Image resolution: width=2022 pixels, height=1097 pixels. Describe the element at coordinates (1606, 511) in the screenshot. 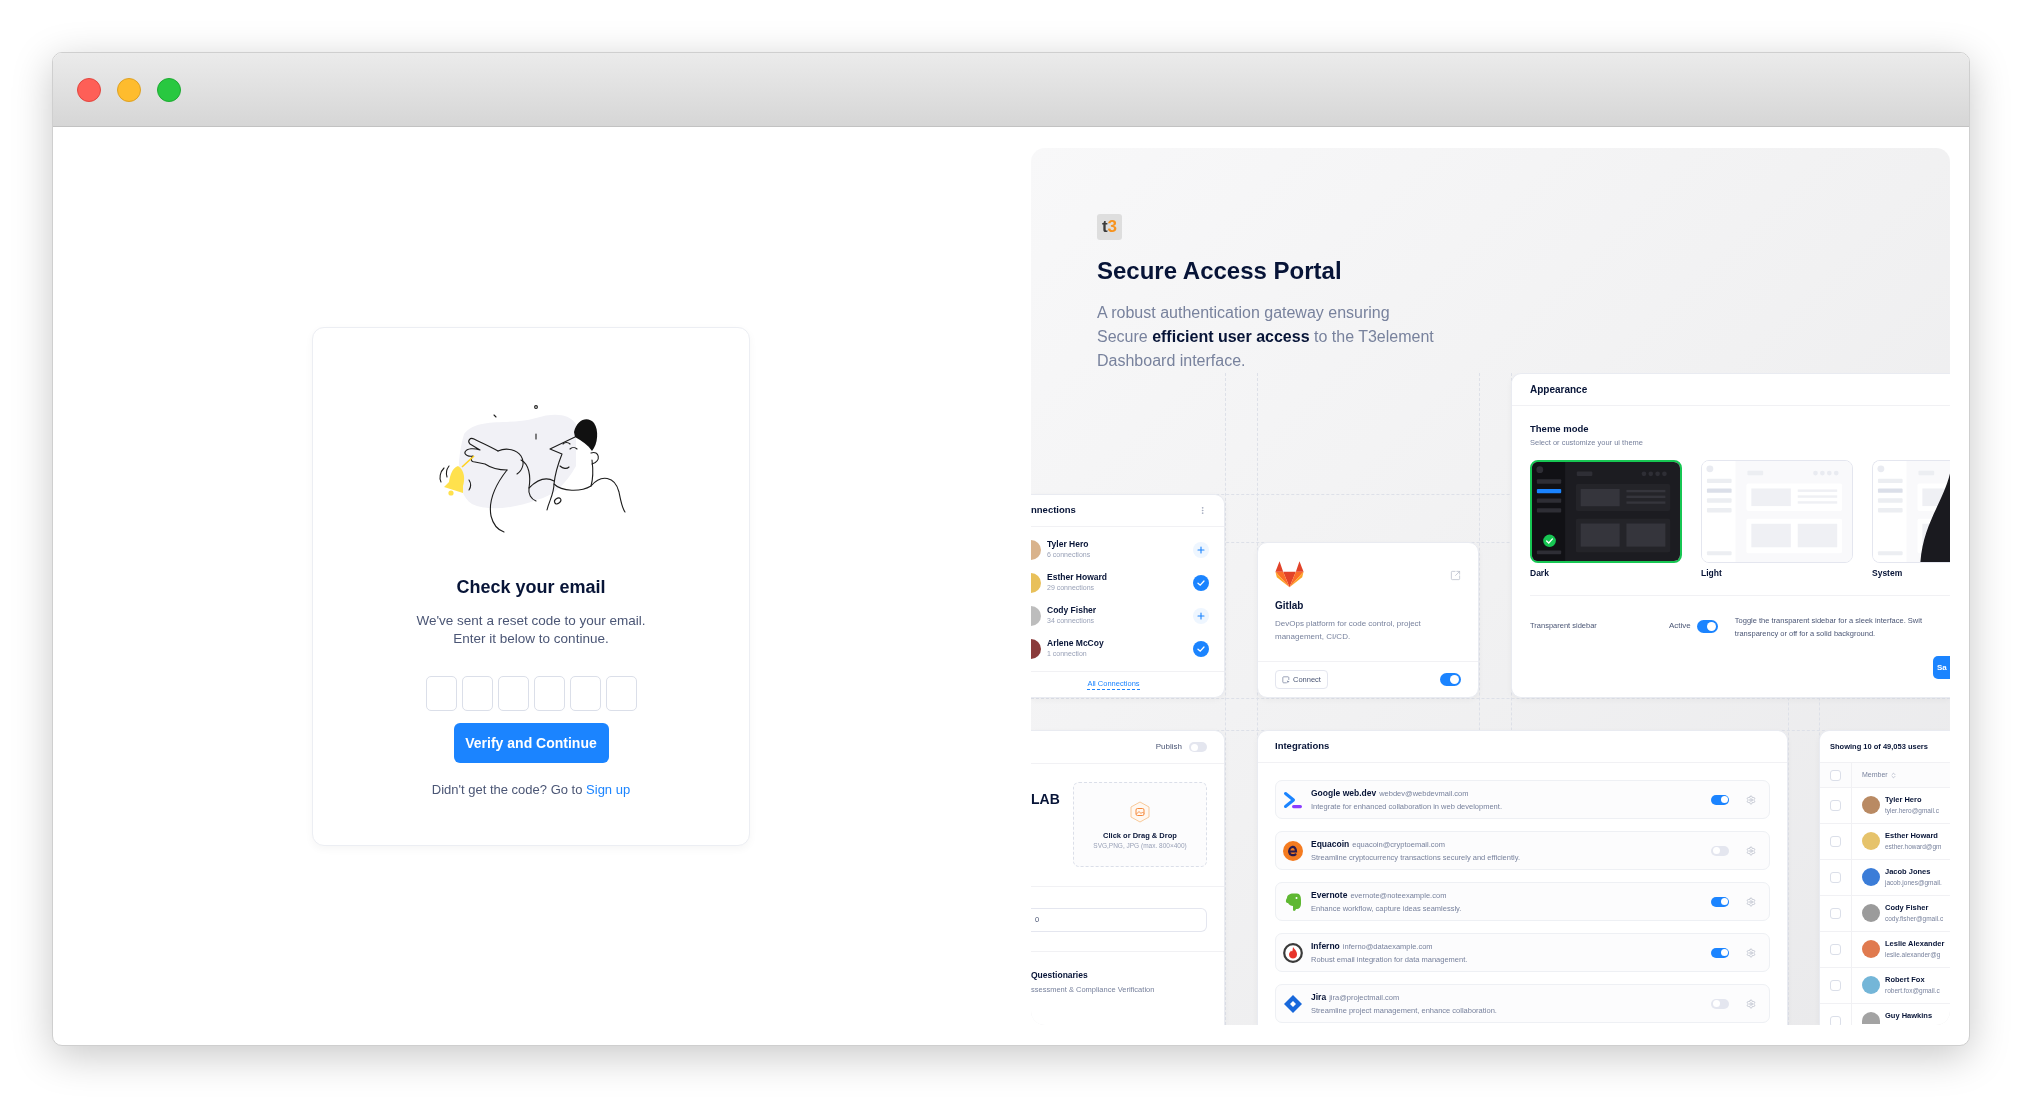

I see `theme-preview-drawing` at that location.